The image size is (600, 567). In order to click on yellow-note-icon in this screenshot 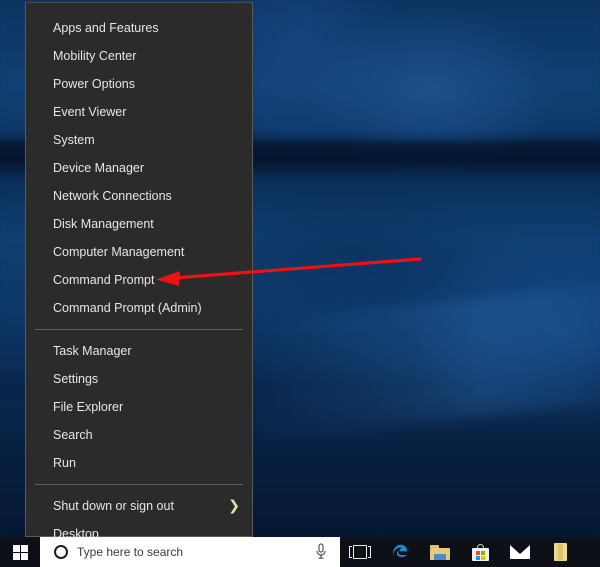, I will do `click(560, 552)`.